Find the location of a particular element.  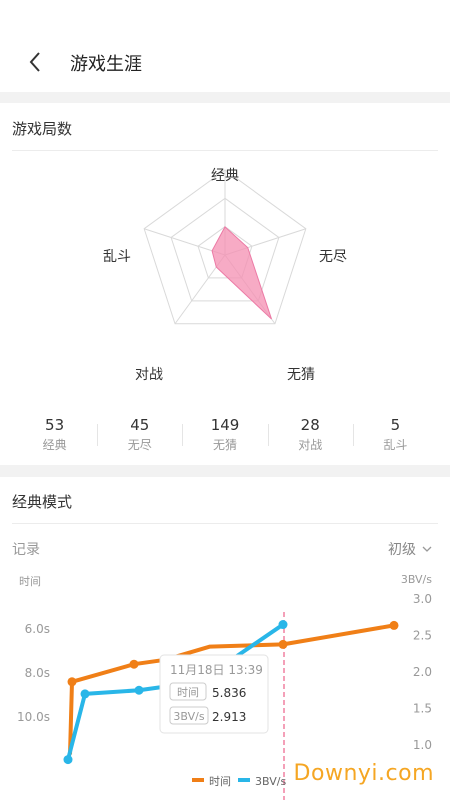

right-tick-label: 2.0 is located at coordinates (422, 672).